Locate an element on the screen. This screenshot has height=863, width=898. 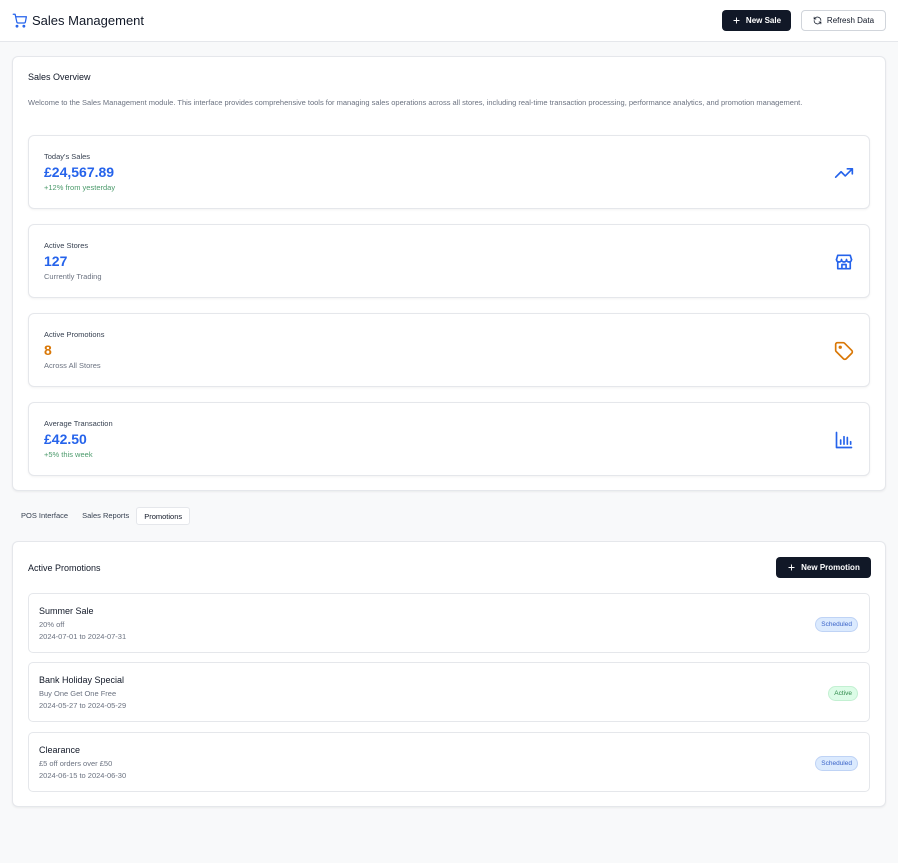
tag-icon is located at coordinates (844, 351).